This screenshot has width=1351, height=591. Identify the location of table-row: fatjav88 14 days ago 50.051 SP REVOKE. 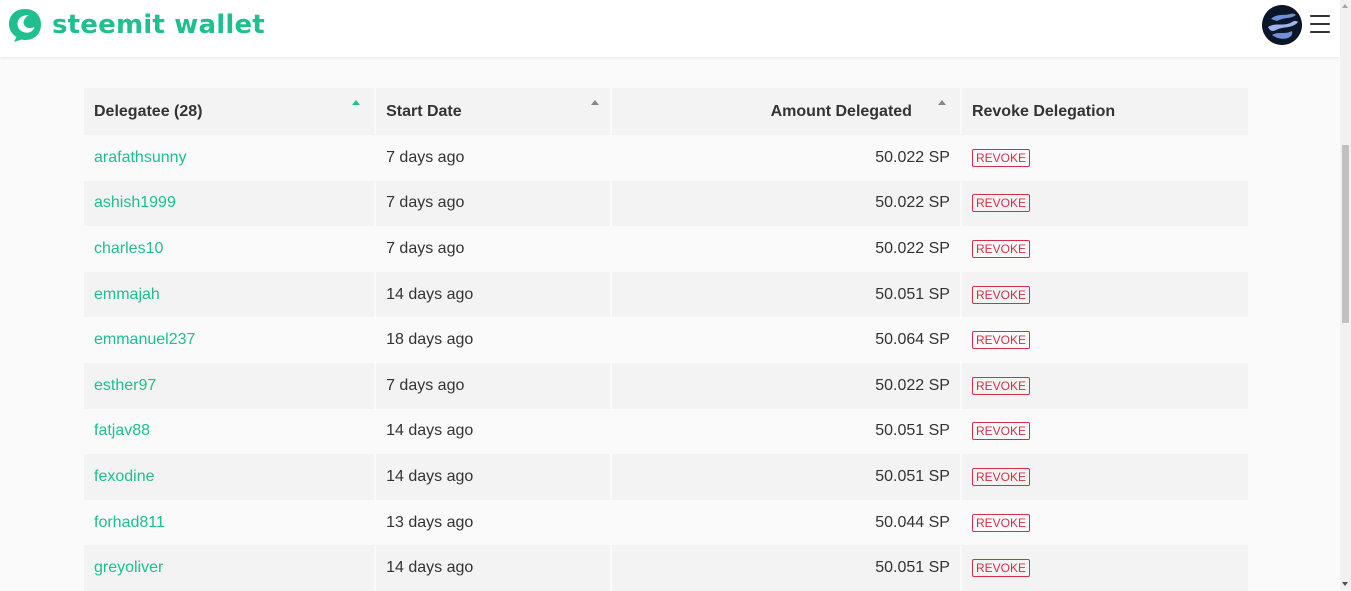
(666, 431).